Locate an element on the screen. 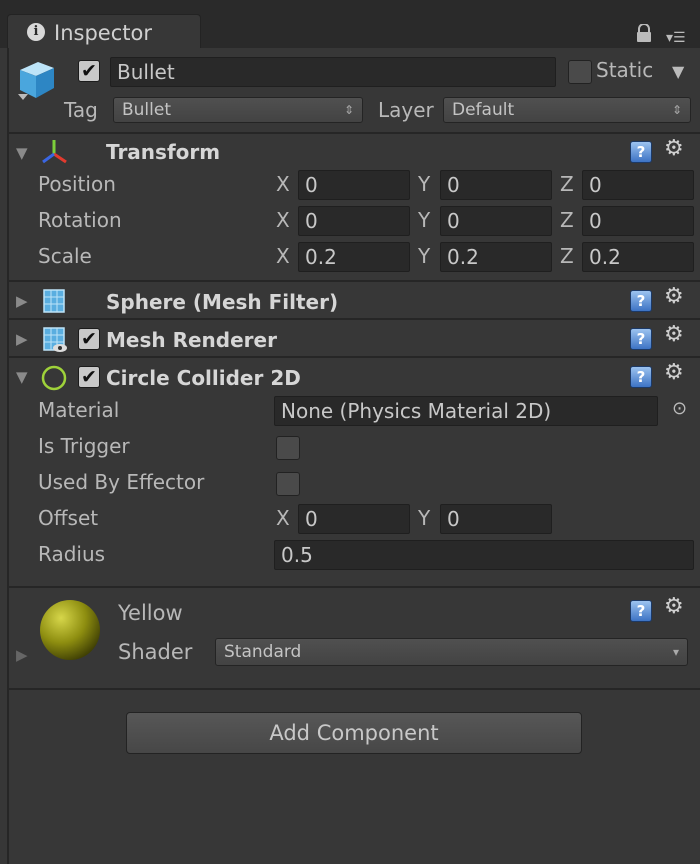  menu-icon: ▾☰ is located at coordinates (676, 38).